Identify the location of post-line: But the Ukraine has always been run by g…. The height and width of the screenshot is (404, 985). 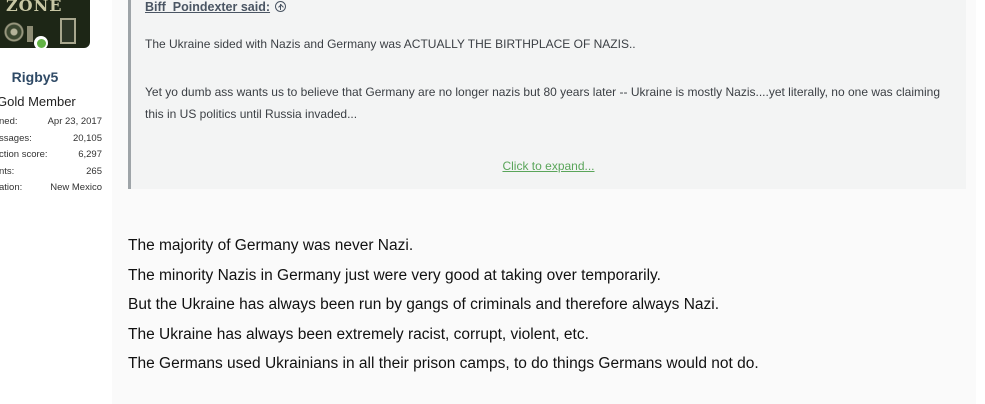
(424, 304).